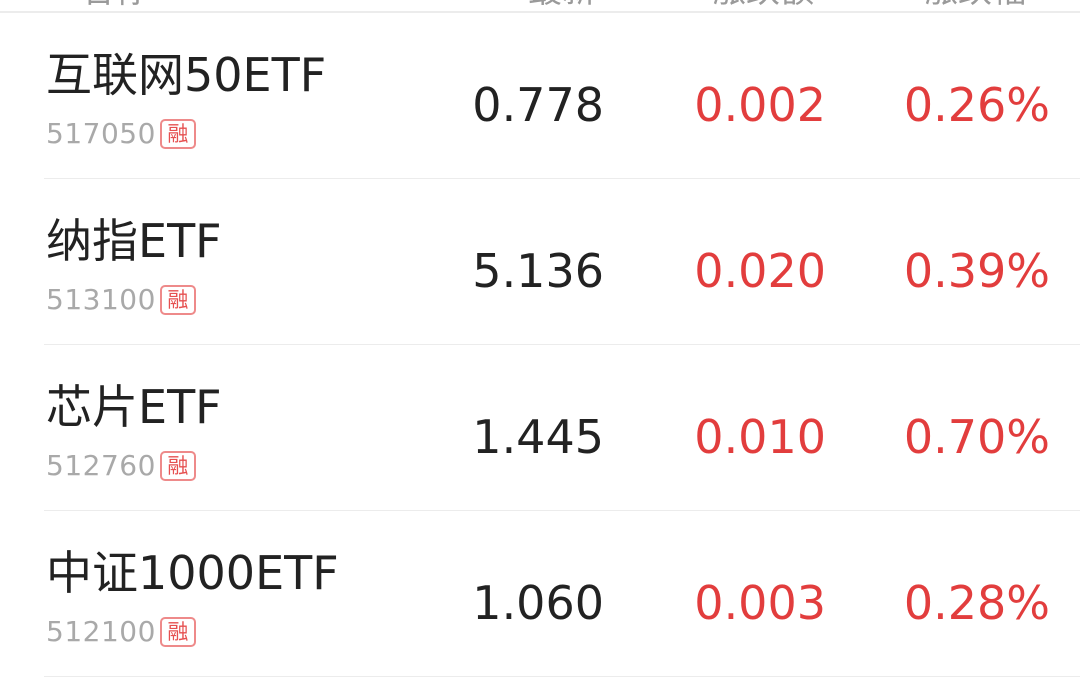  What do you see at coordinates (538, 271) in the screenshot?
I see `etf-price: 5.136` at bounding box center [538, 271].